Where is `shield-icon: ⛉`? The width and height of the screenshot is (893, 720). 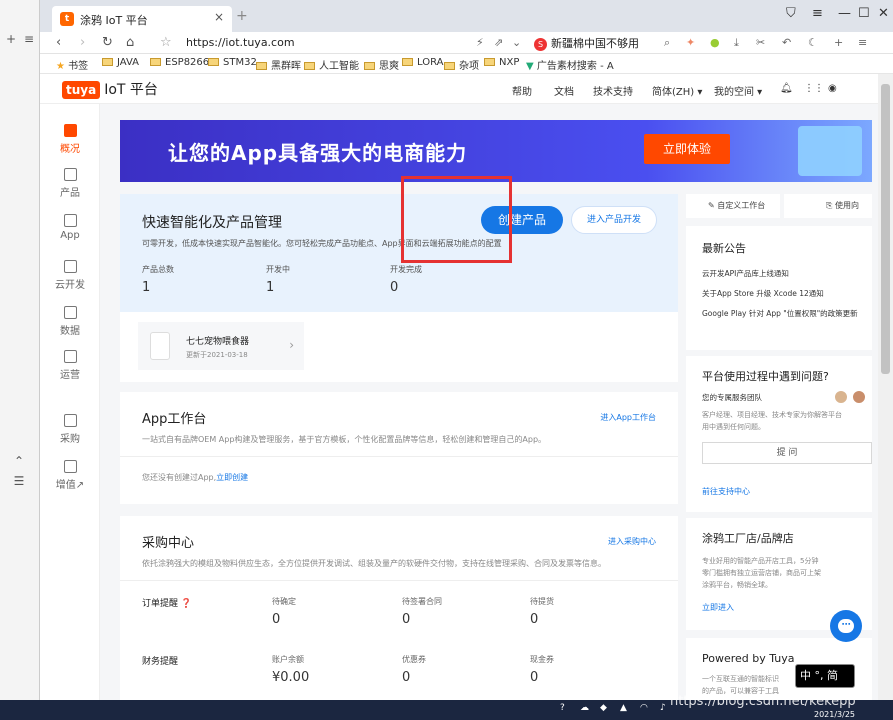 shield-icon: ⛉ is located at coordinates (791, 13).